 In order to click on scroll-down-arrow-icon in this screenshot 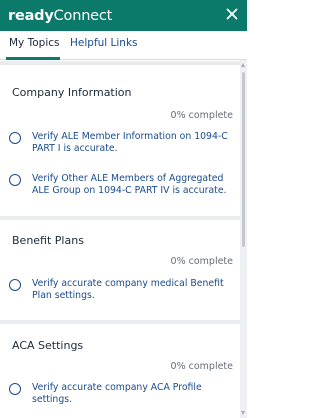, I will do `click(243, 413)`.